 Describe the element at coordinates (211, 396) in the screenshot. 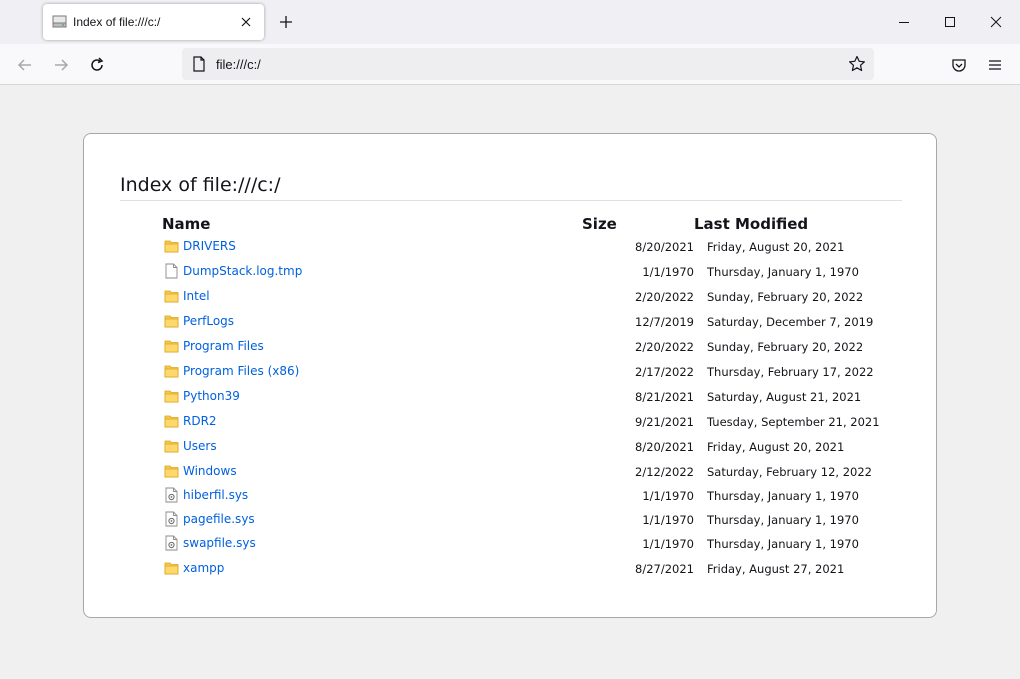

I see `entry-link: Python39` at that location.